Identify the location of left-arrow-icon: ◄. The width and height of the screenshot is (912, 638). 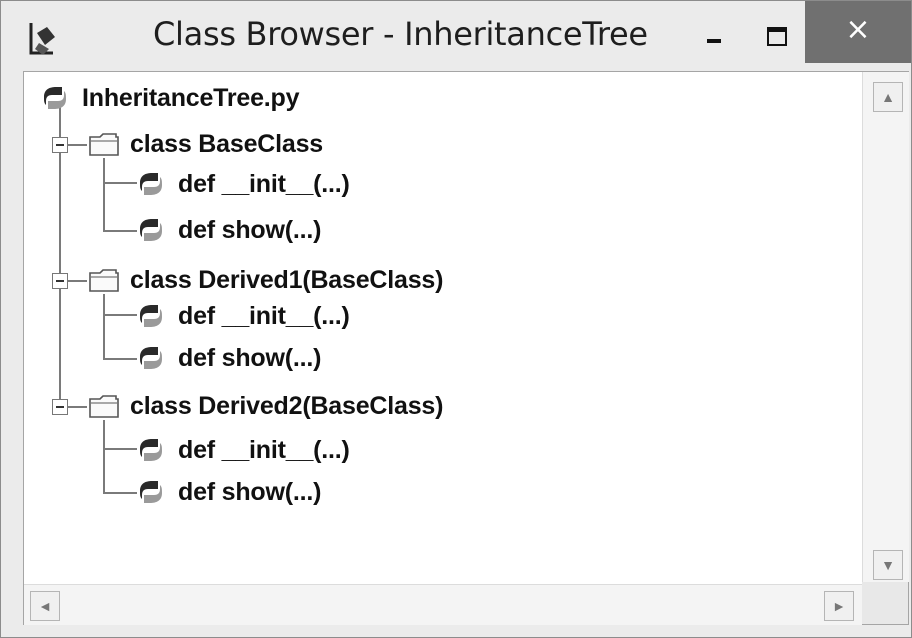
(45, 606).